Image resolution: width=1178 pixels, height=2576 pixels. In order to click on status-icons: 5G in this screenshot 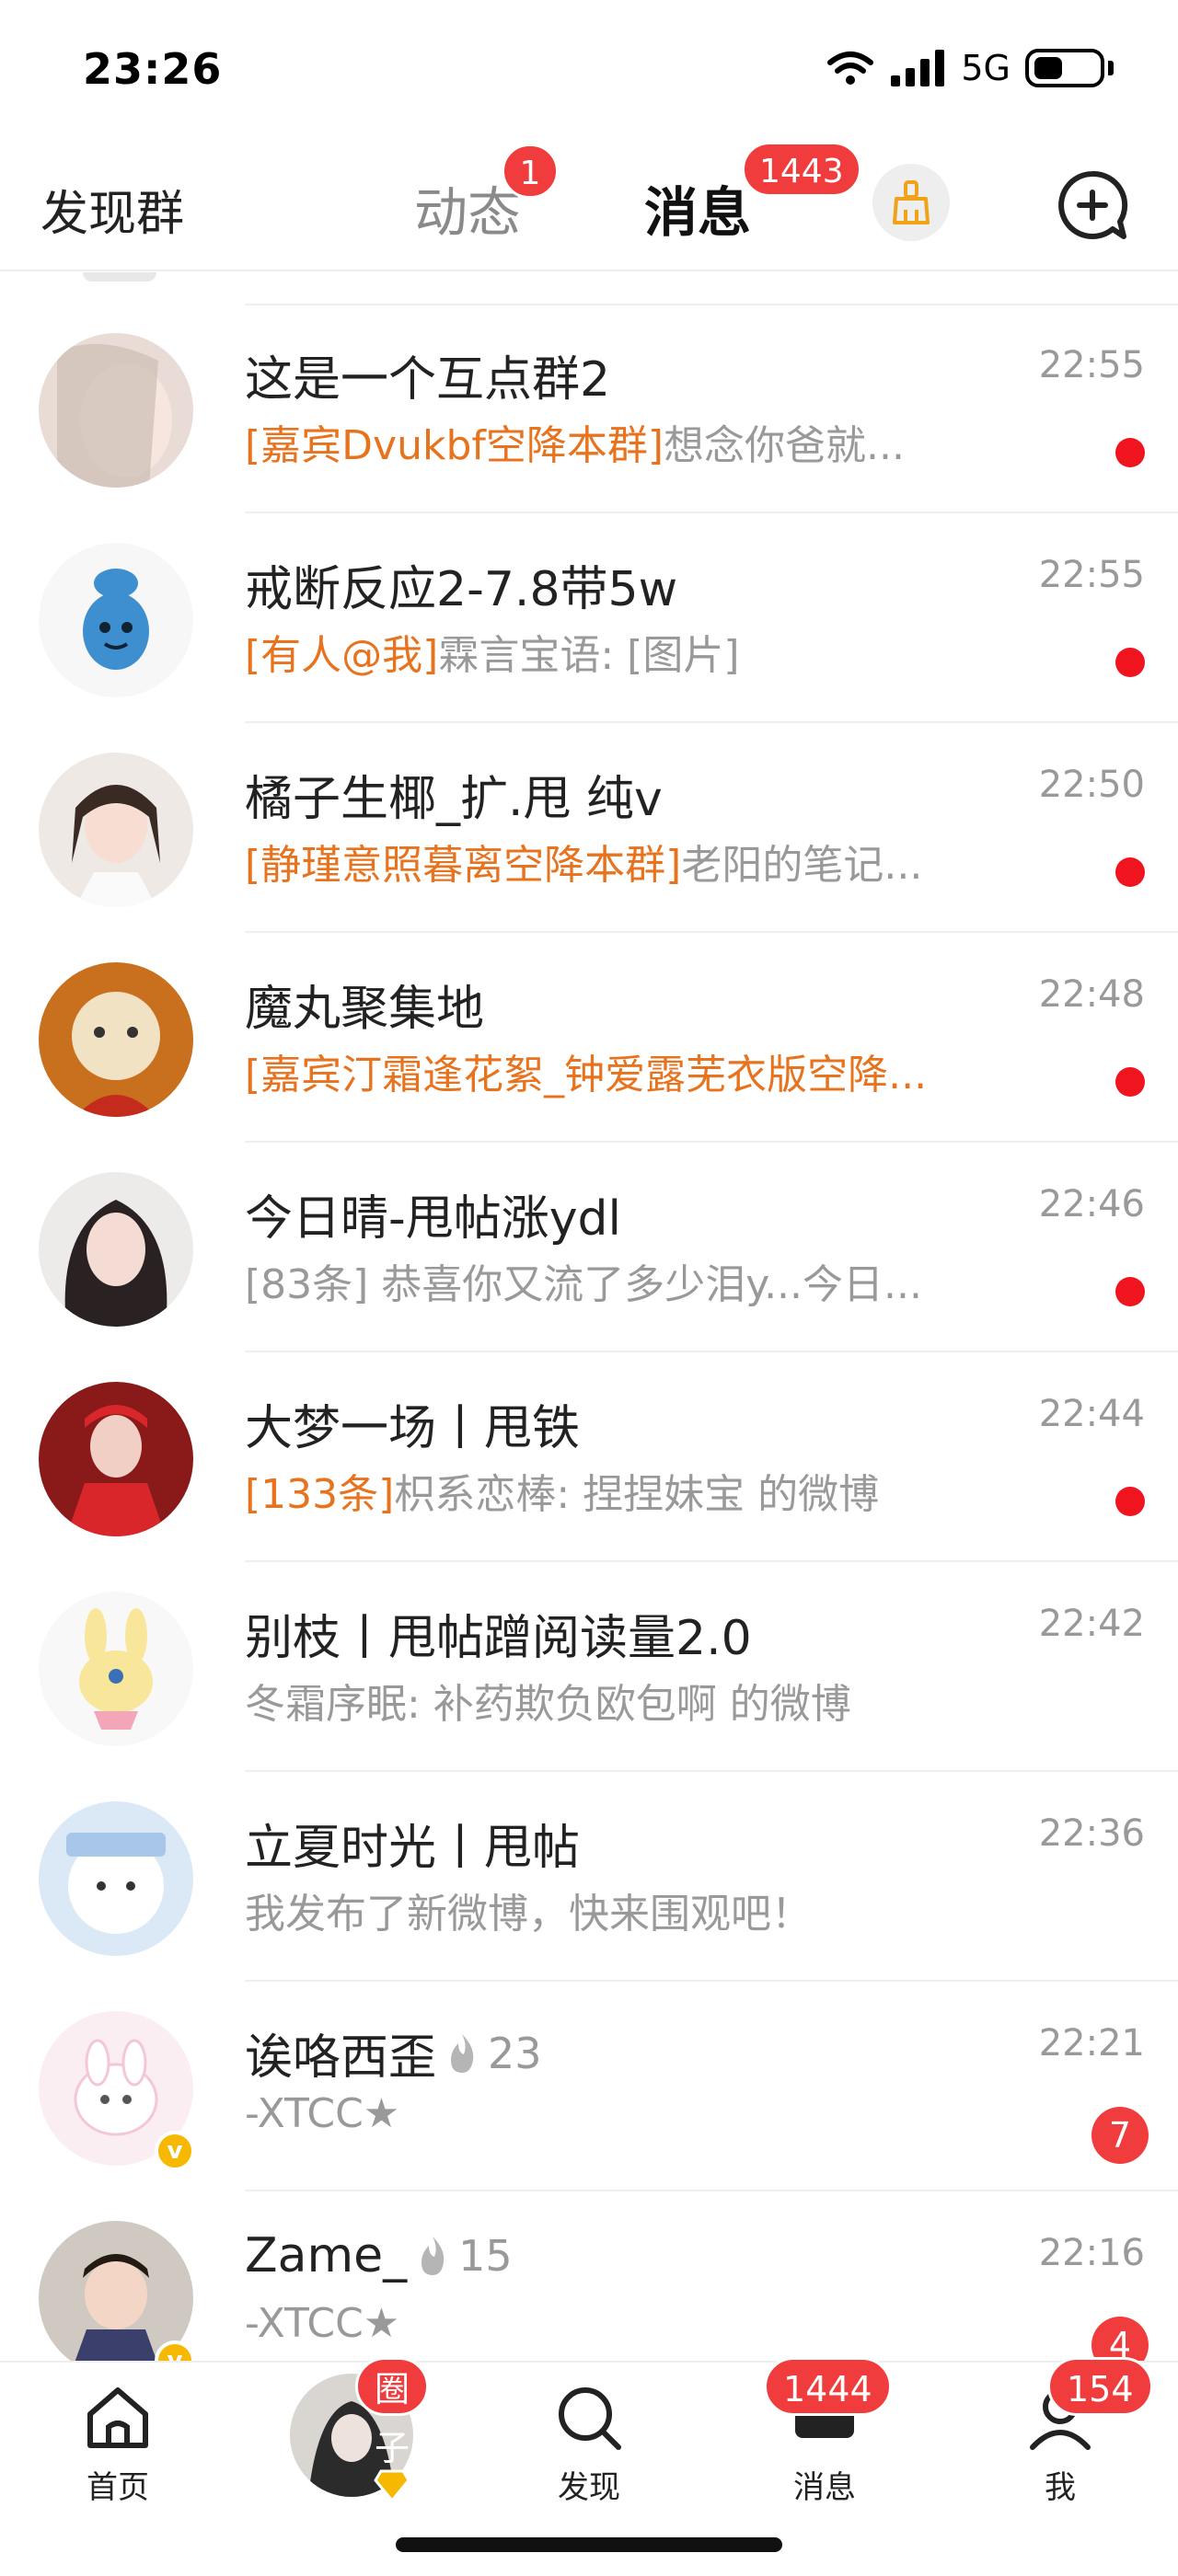, I will do `click(970, 68)`.